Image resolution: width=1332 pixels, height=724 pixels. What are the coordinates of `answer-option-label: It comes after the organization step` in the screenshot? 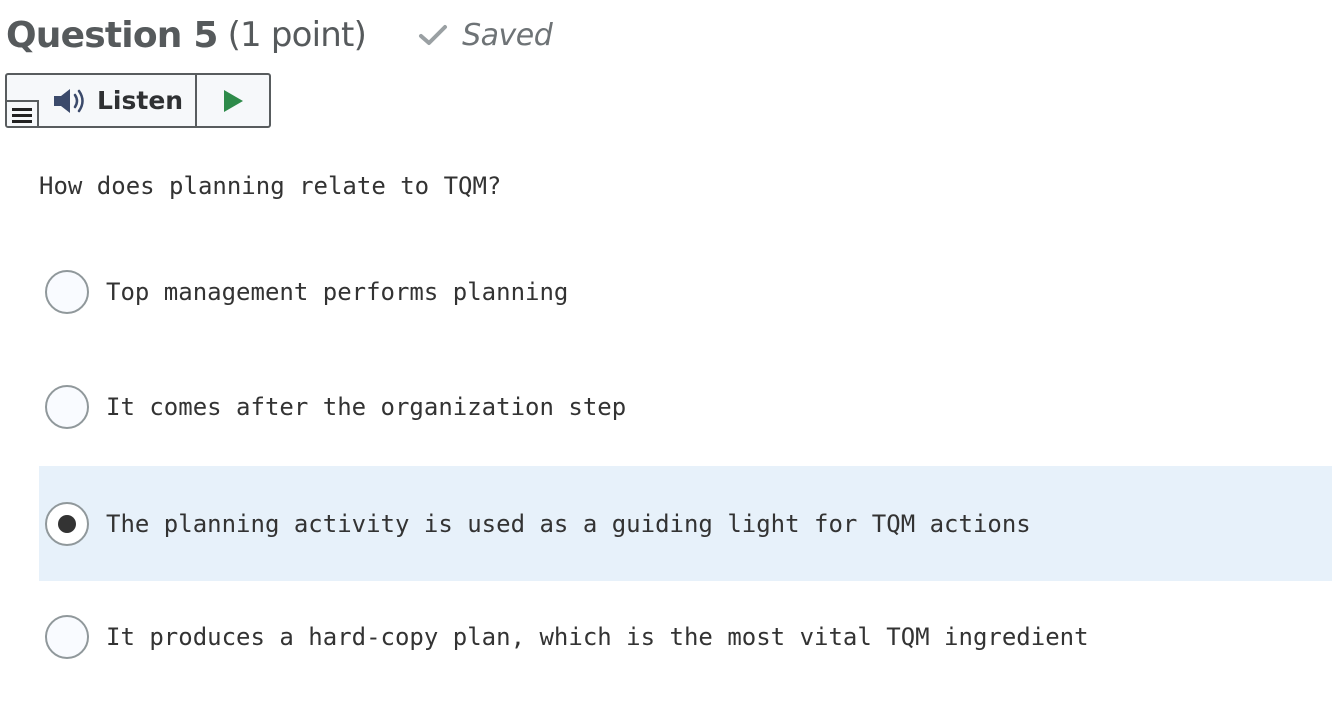 It's located at (366, 407).